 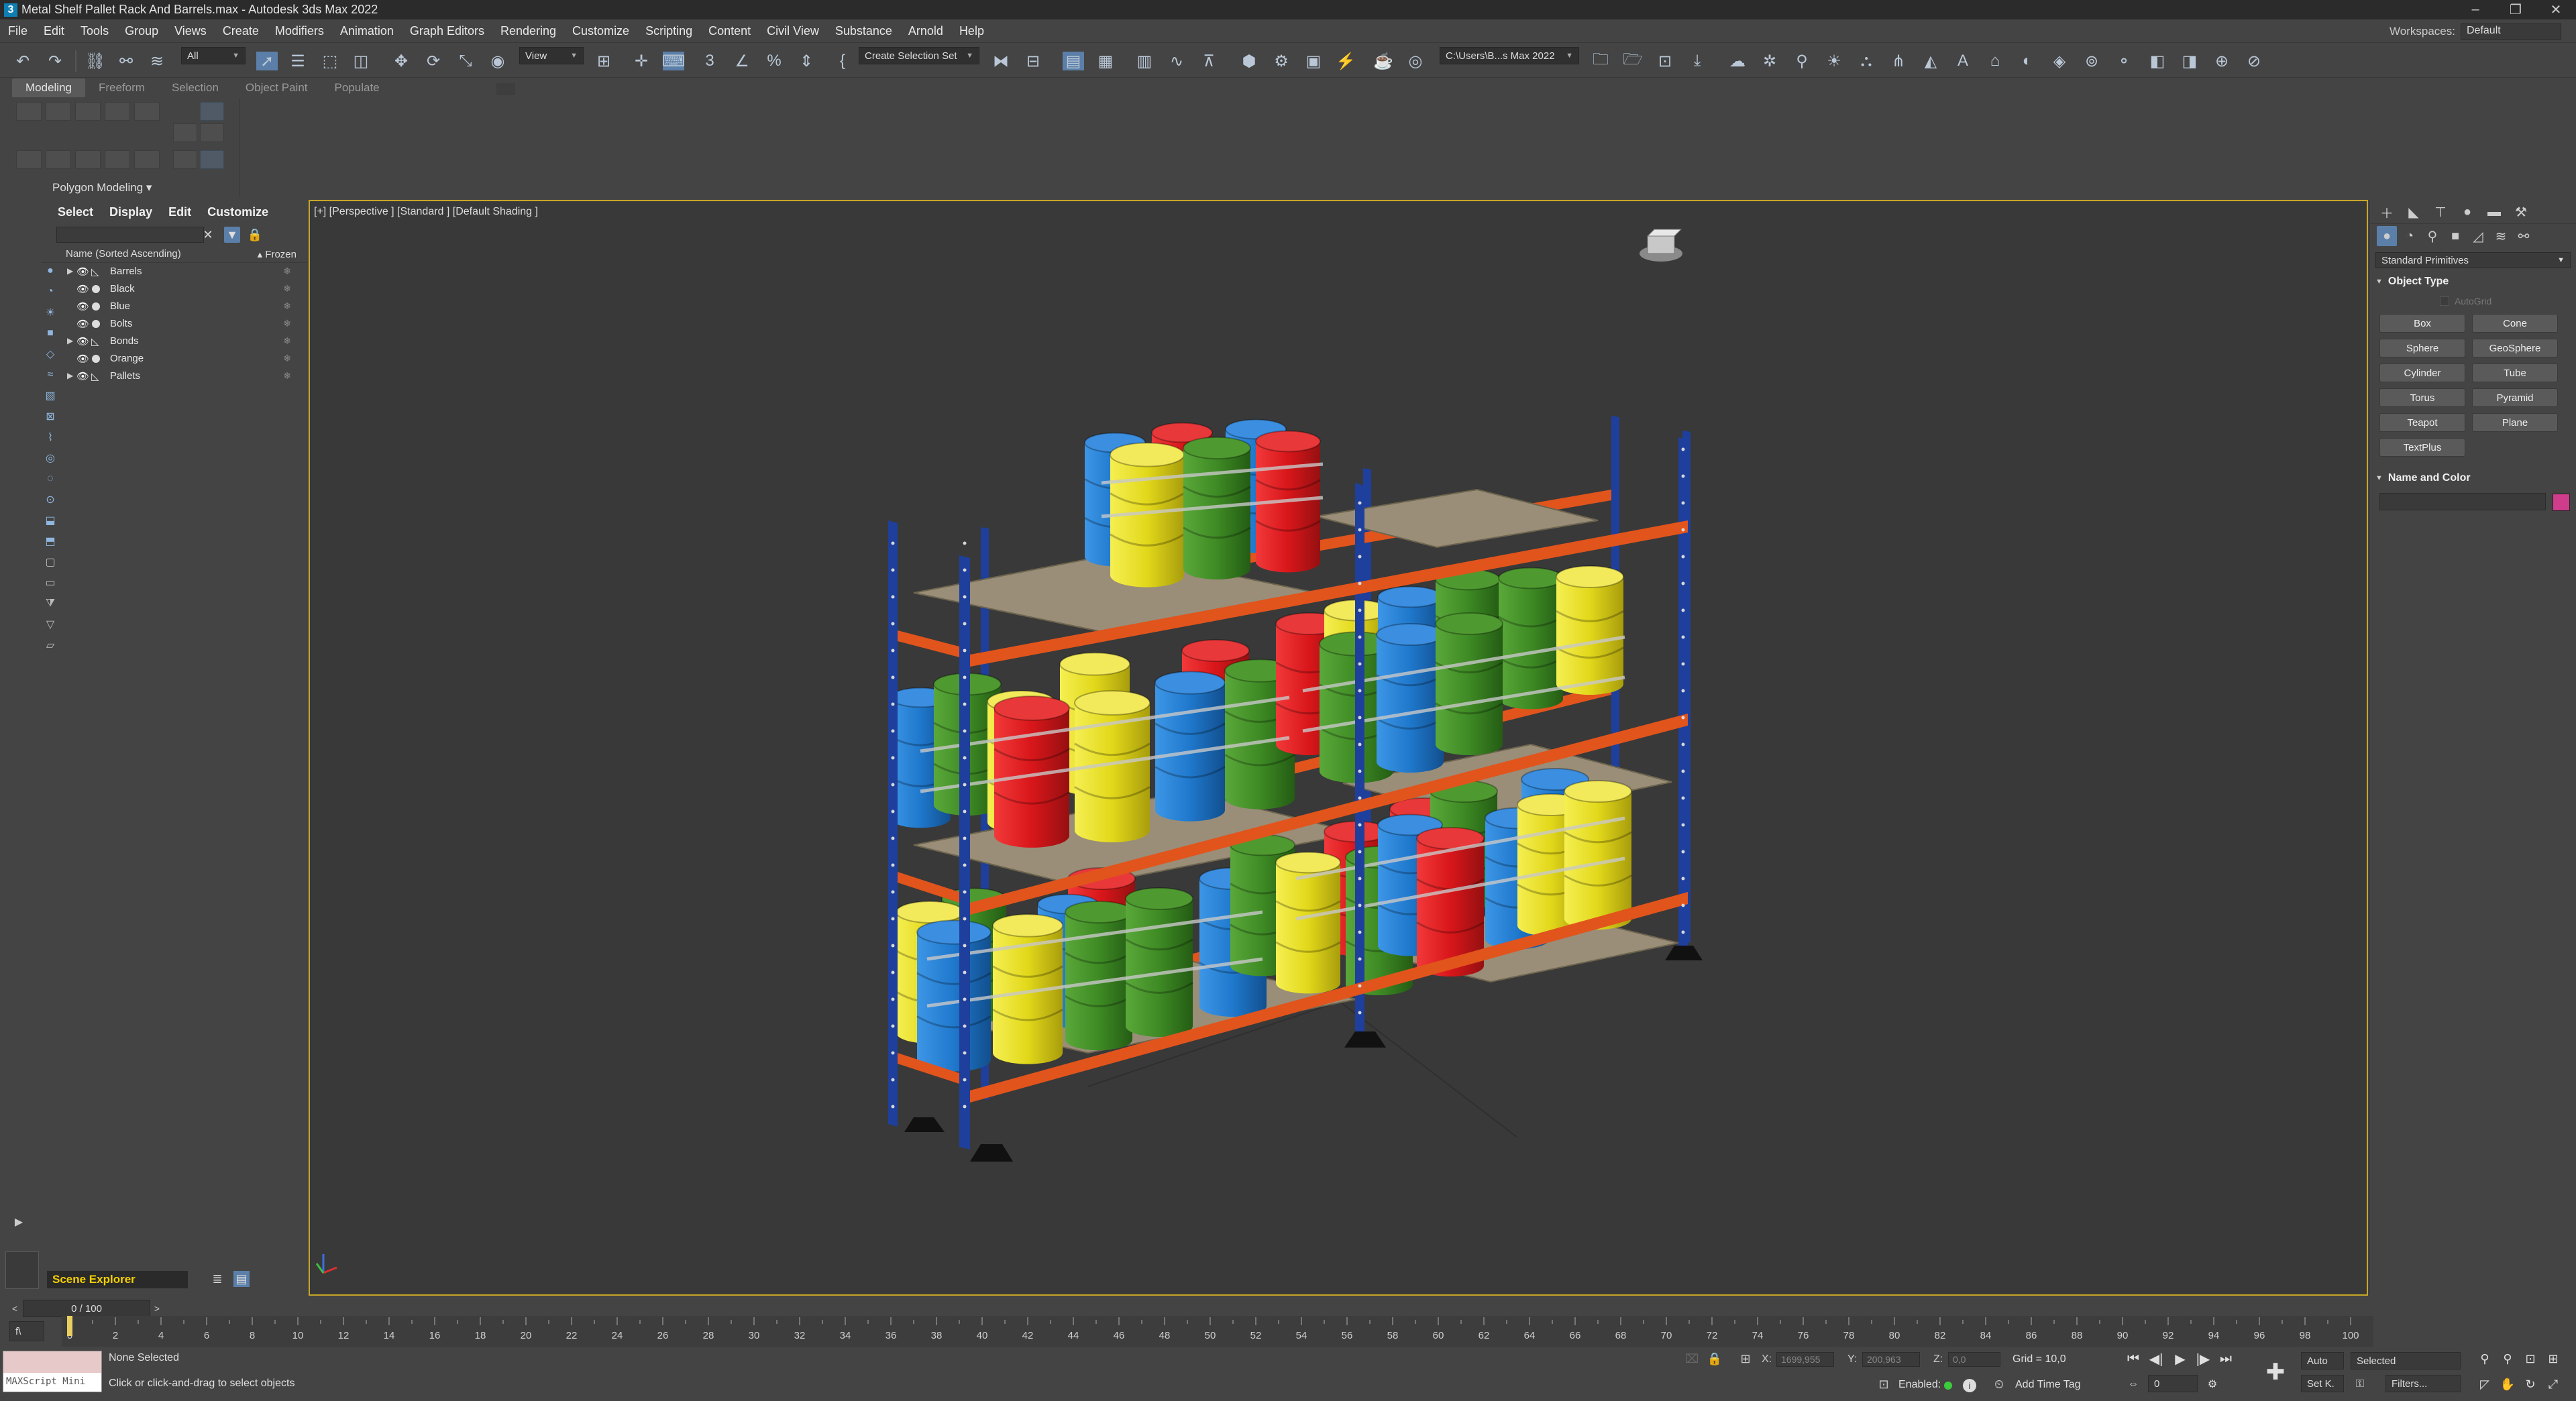 What do you see at coordinates (2494, 212) in the screenshot?
I see `display-tab-icon: ▬` at bounding box center [2494, 212].